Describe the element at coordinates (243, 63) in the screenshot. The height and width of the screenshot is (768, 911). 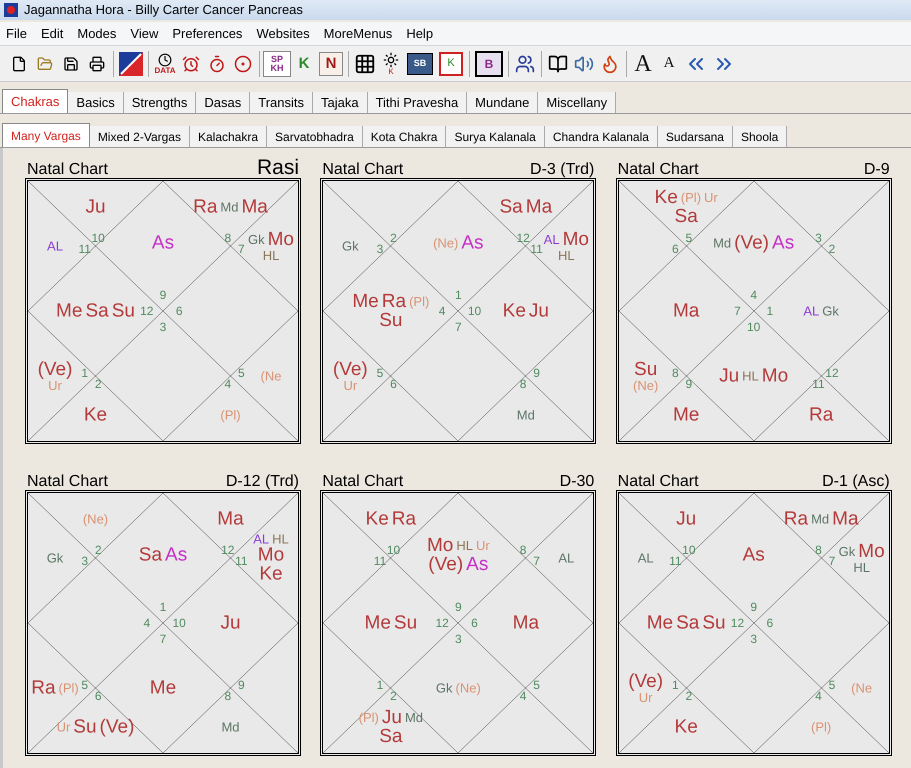
I see `circle-icon` at that location.